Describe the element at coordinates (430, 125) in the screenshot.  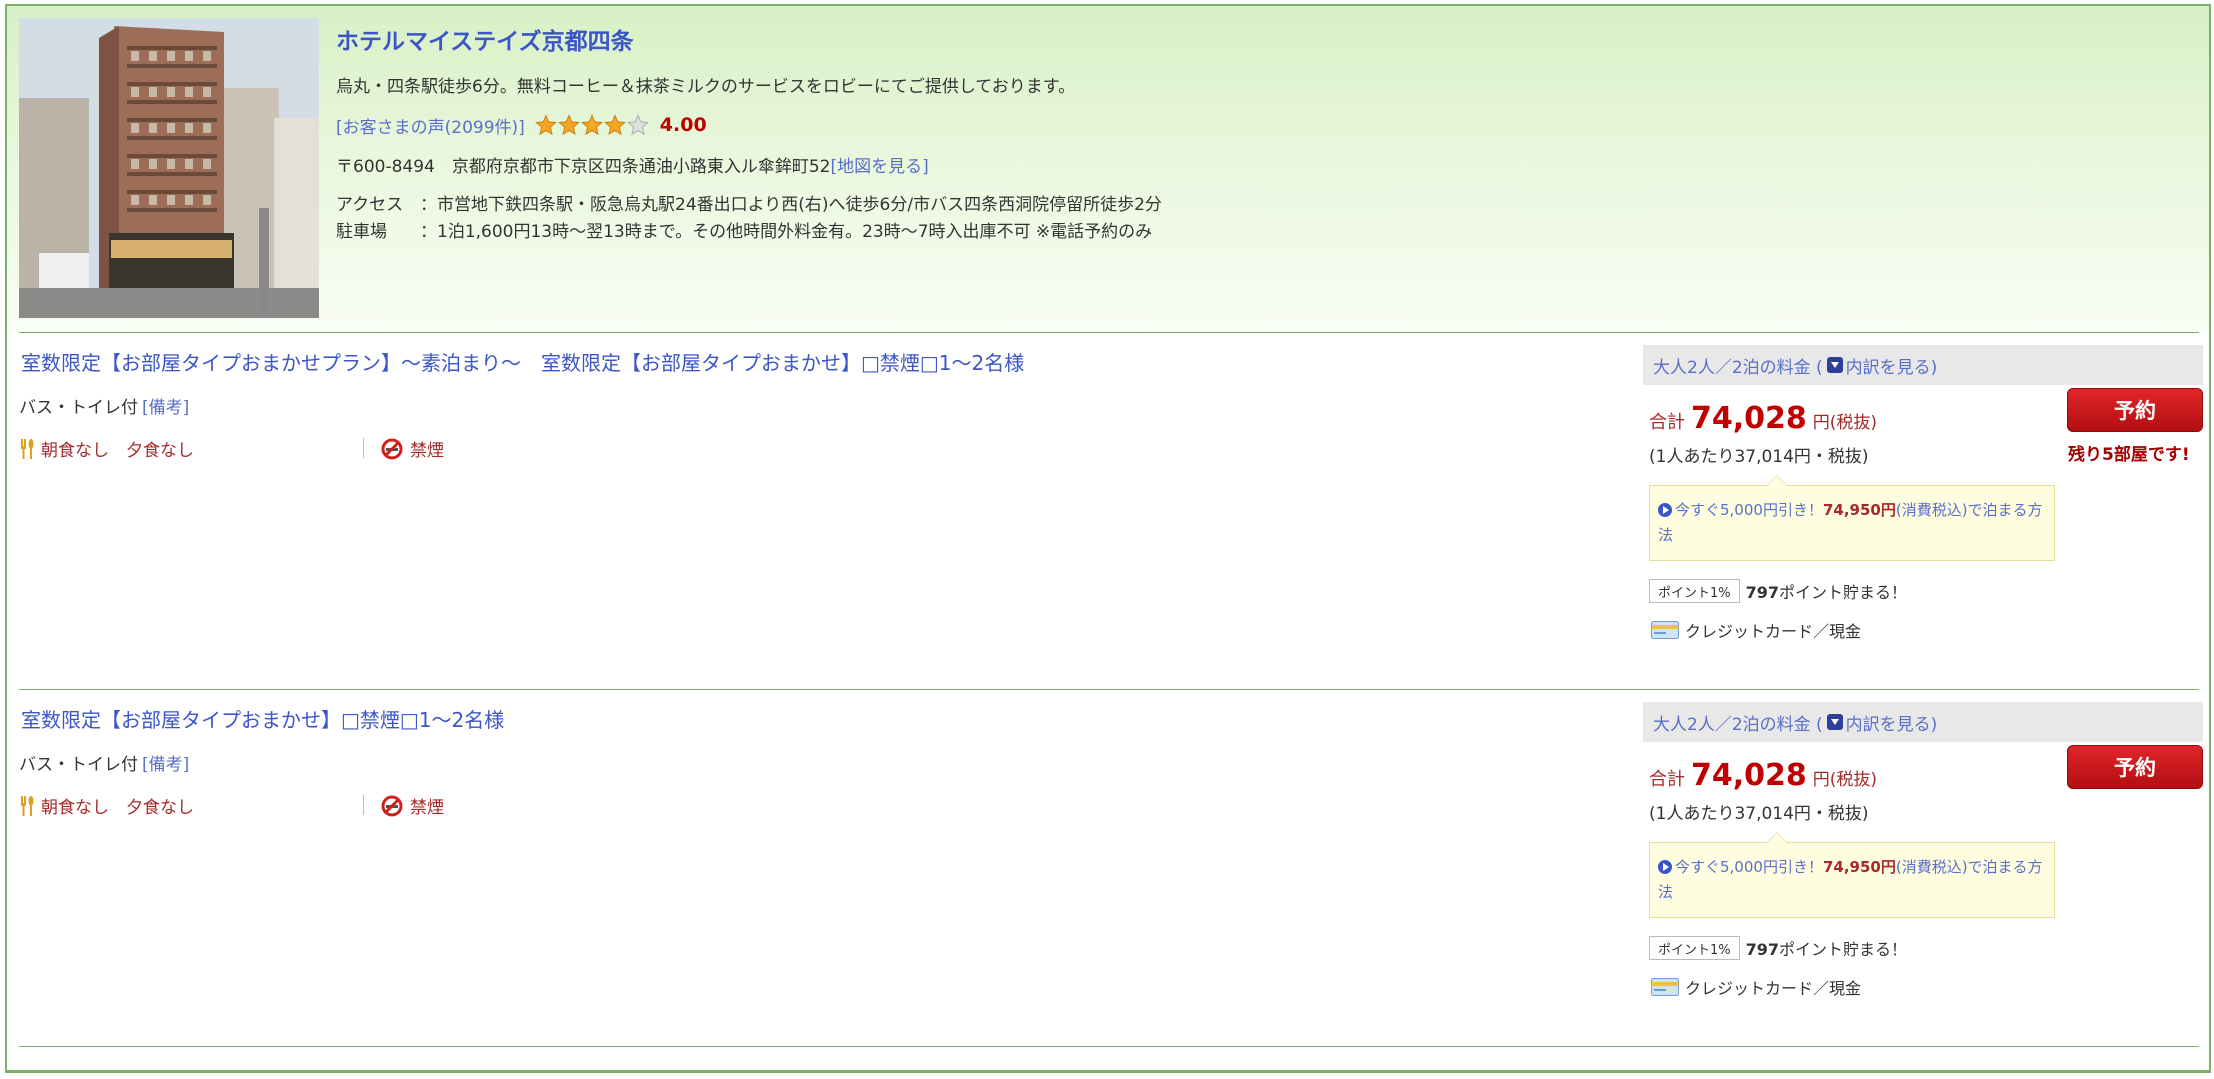
I see `review-link: [お客さまの声(2099件)]` at that location.